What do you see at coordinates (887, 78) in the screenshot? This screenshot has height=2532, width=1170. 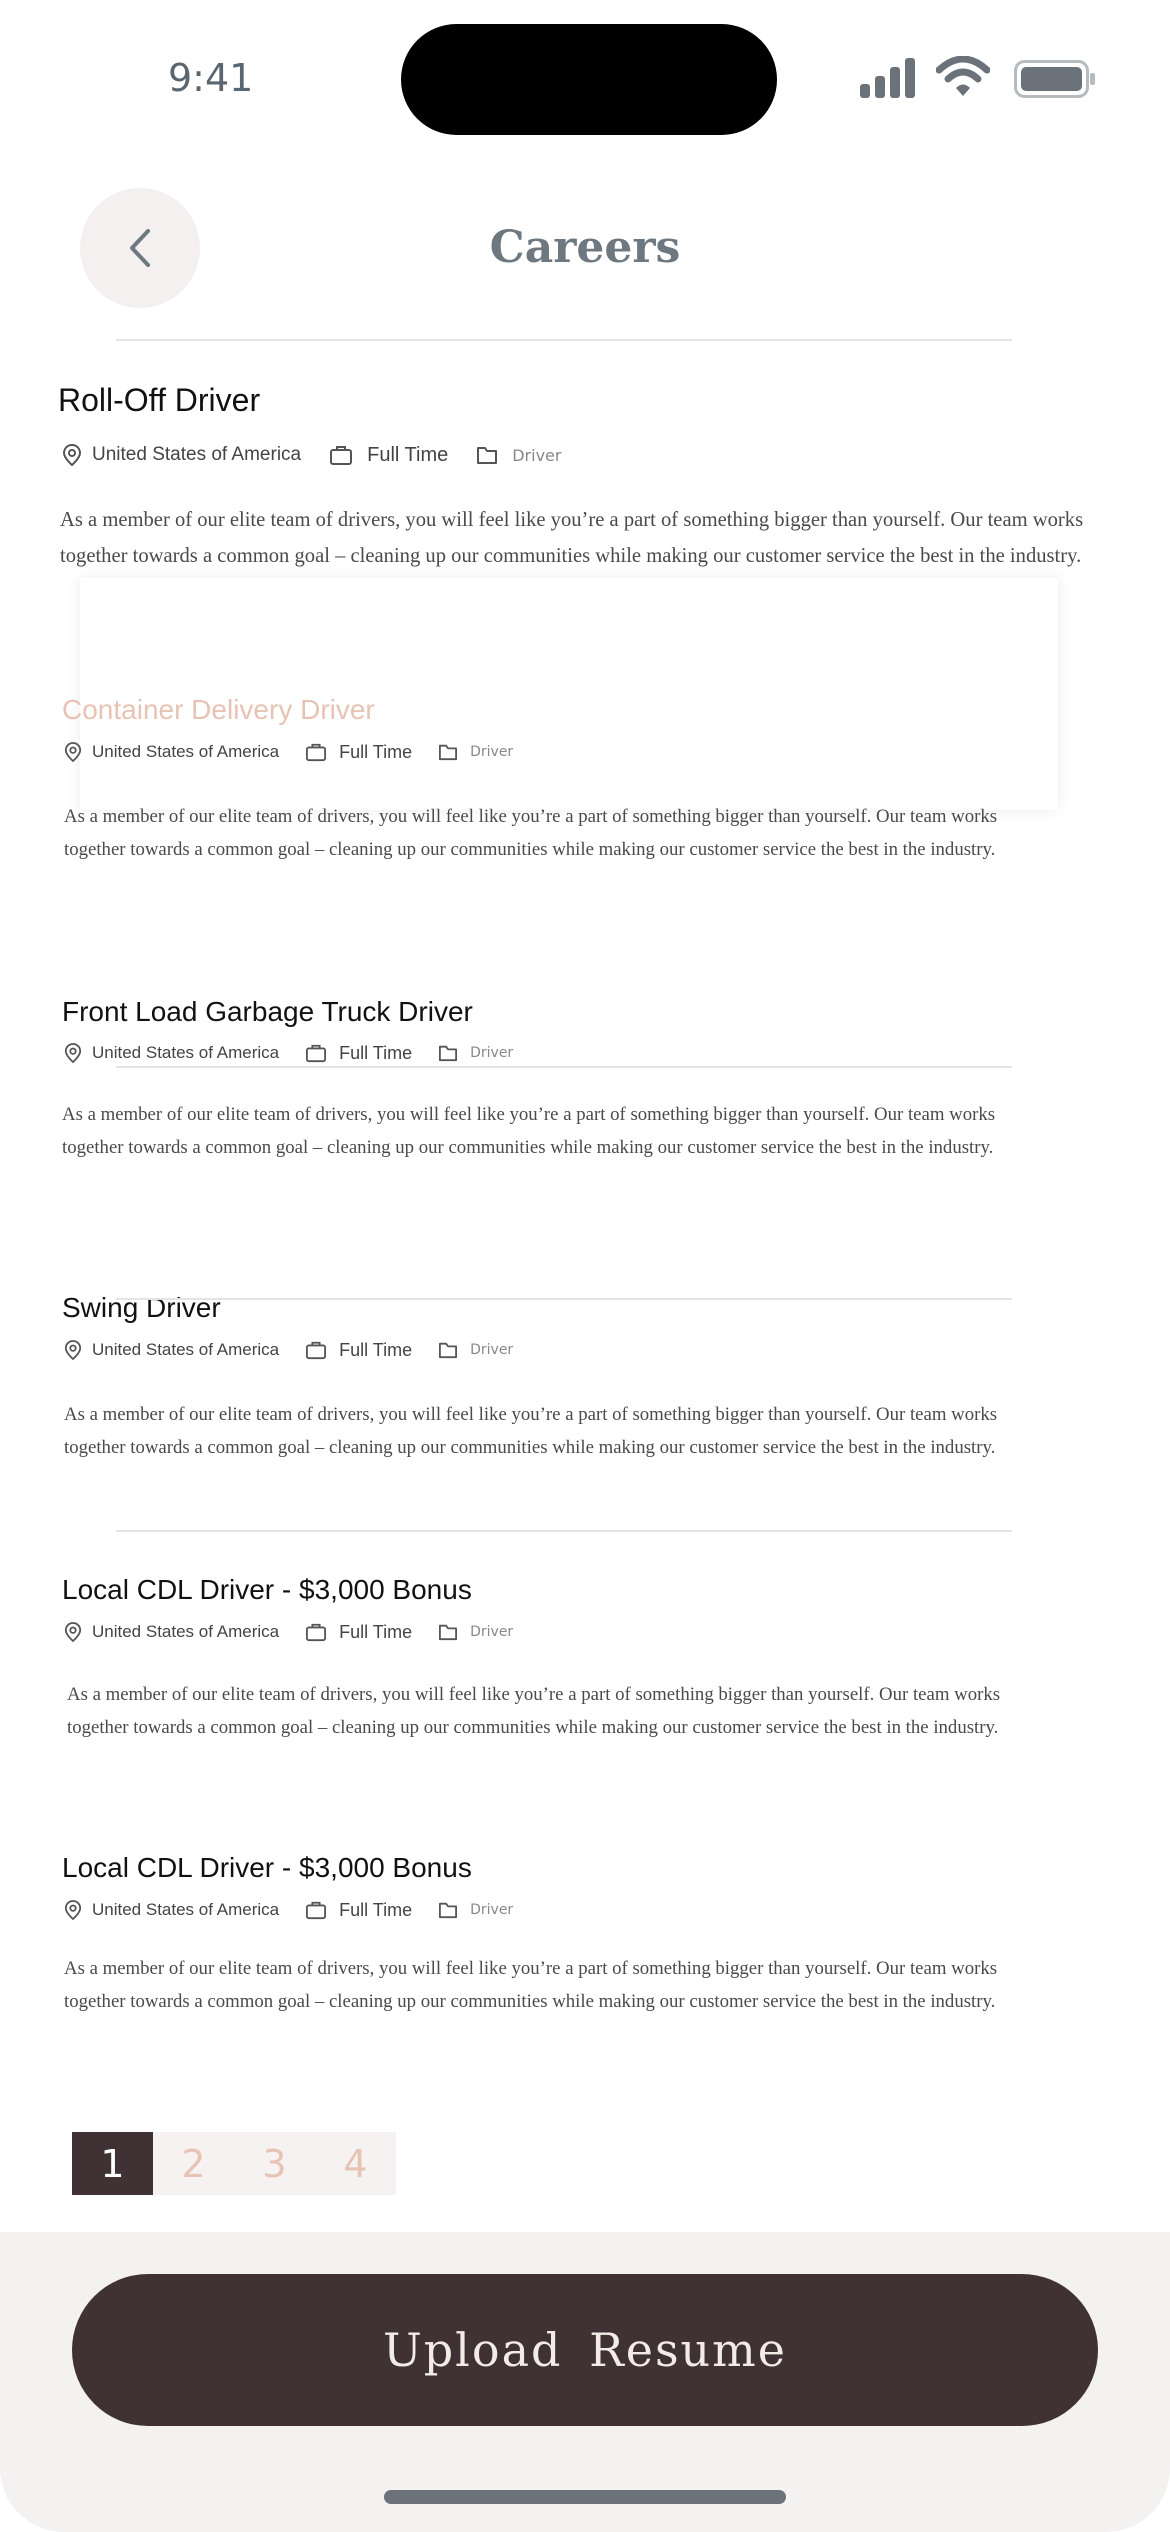 I see `cellular-signal-icon` at bounding box center [887, 78].